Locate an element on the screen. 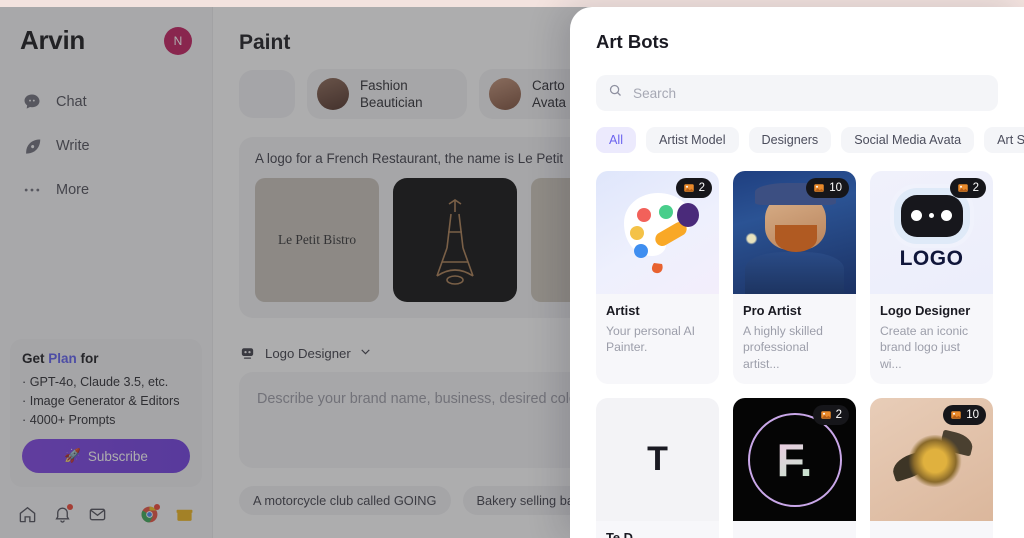 This screenshot has height=538, width=1024. tshirt-letter: T is located at coordinates (657, 459).